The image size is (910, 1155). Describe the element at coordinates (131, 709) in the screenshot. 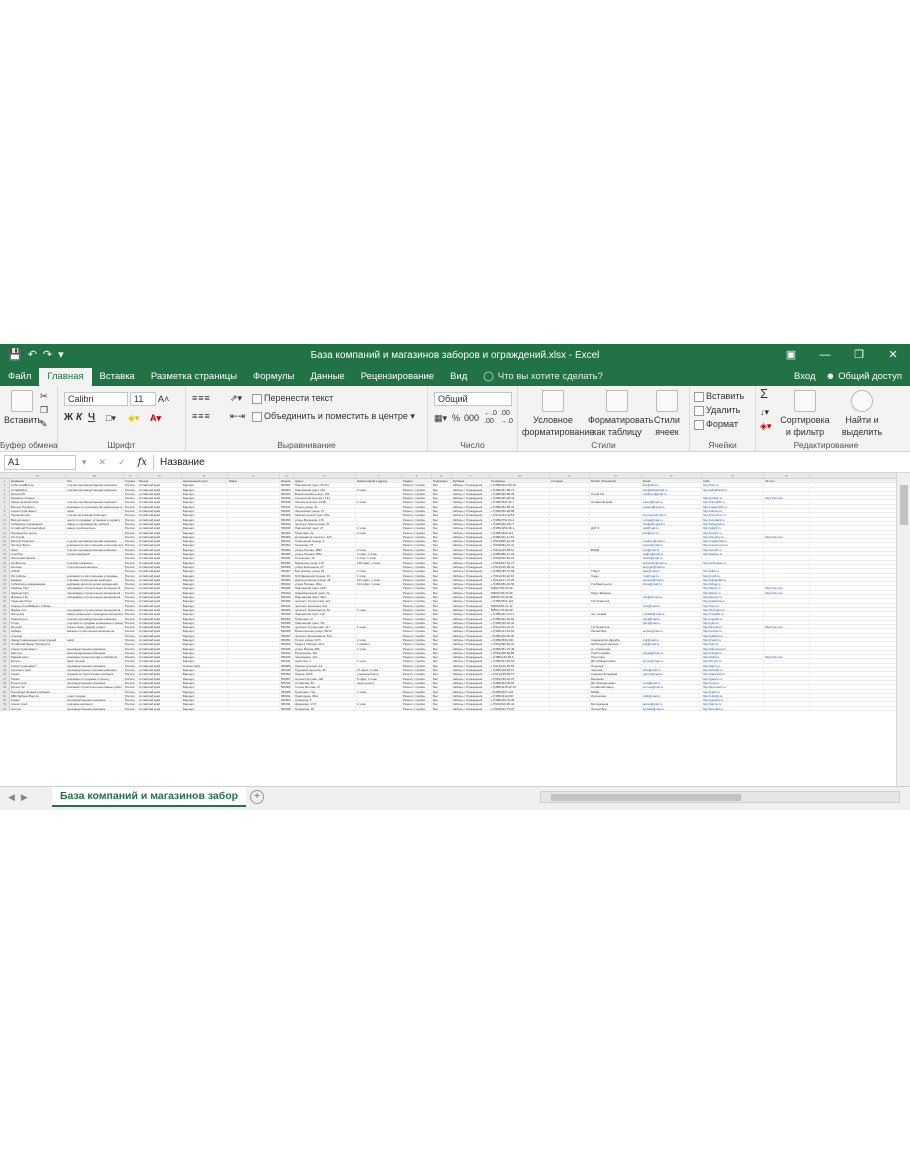

I see `cell: Россия` at that location.